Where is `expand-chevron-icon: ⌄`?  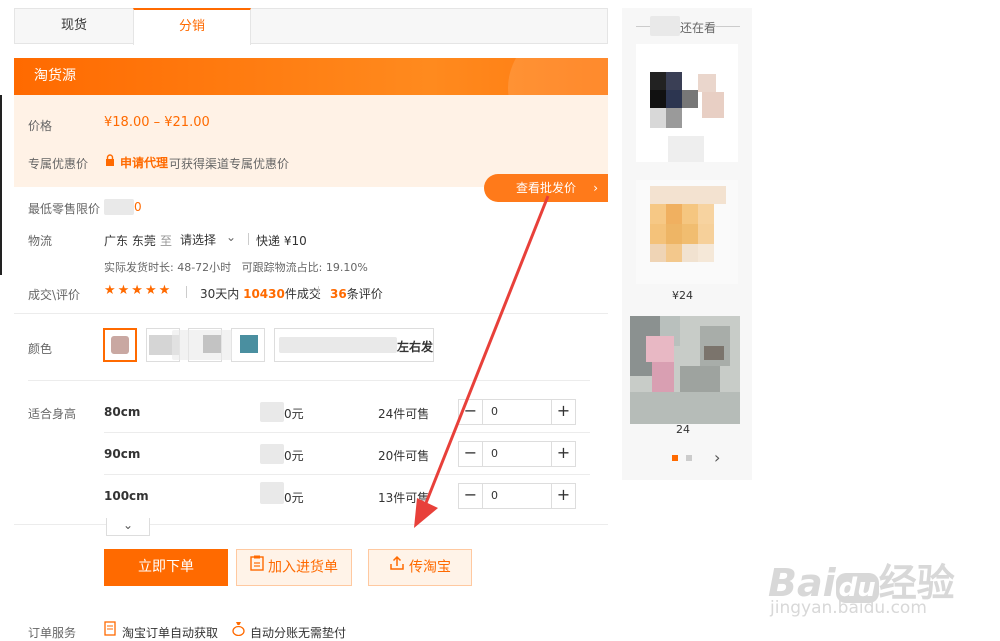 expand-chevron-icon: ⌄ is located at coordinates (128, 527).